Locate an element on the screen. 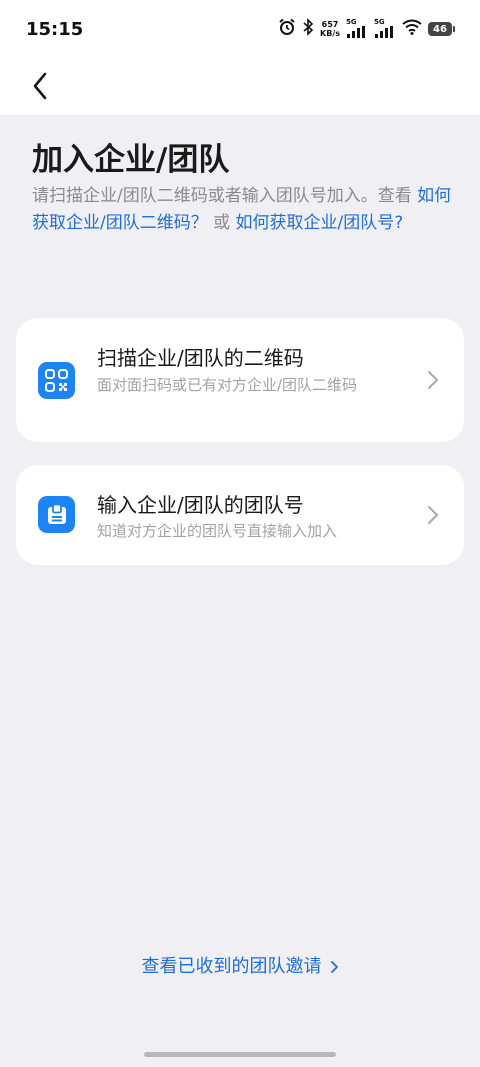 The width and height of the screenshot is (480, 1067). status-icons: 657 KB/s 5G 5G 46 is located at coordinates (366, 29).